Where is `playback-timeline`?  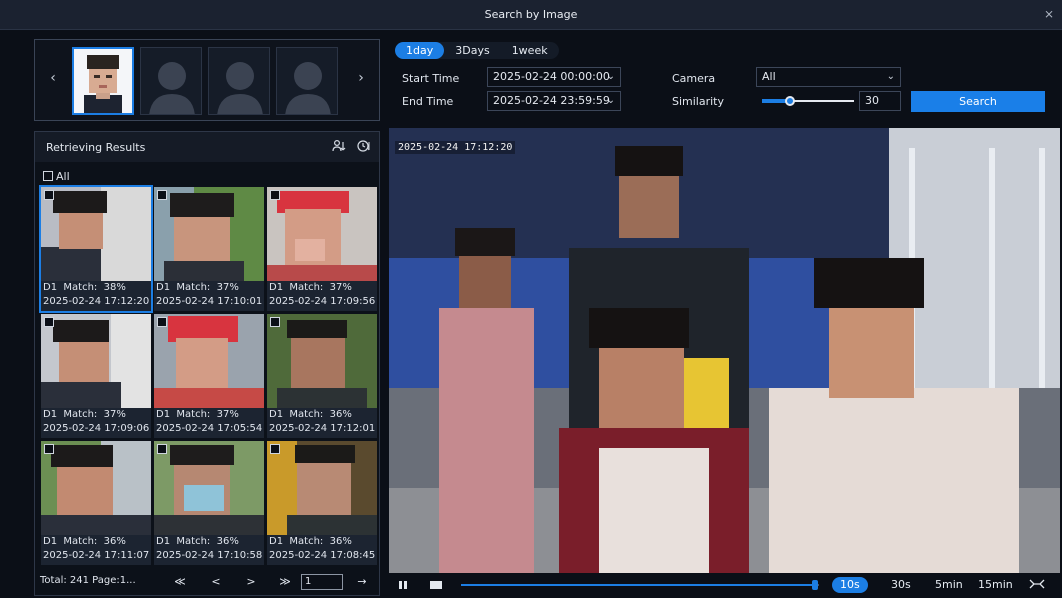
playback-timeline is located at coordinates (640, 585).